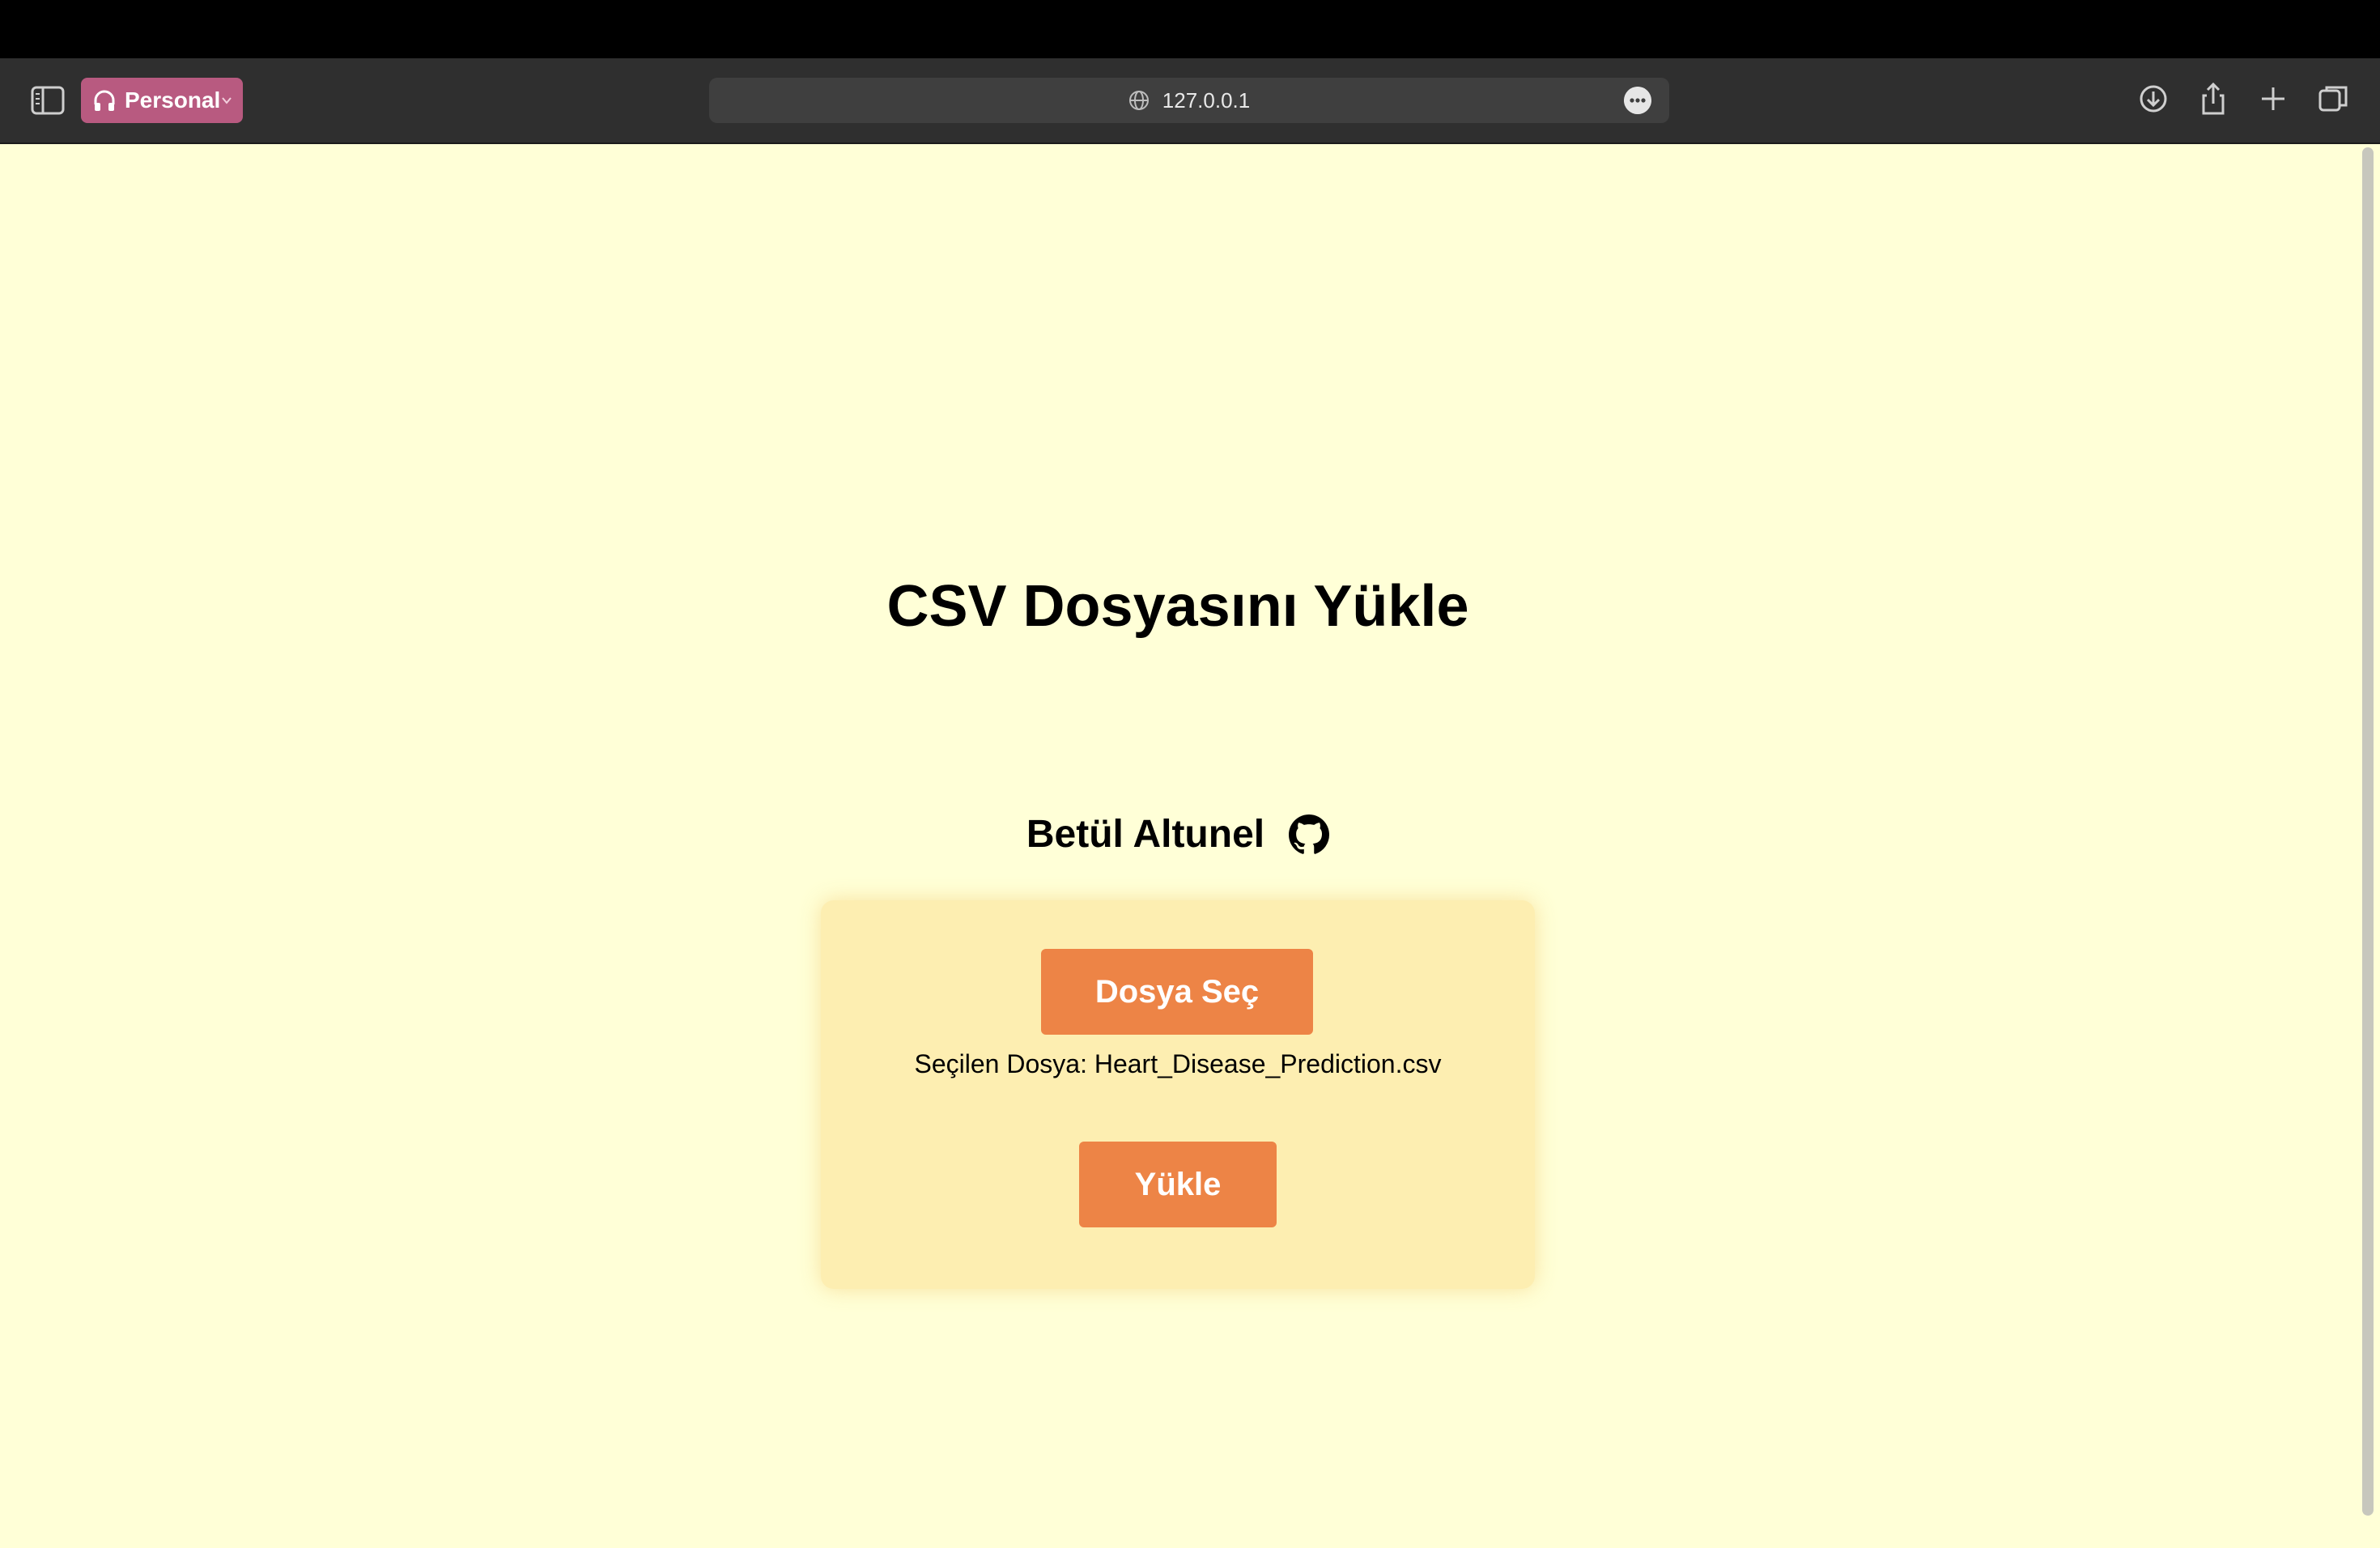 The height and width of the screenshot is (1548, 2380). I want to click on tab-overview-icon, so click(2333, 99).